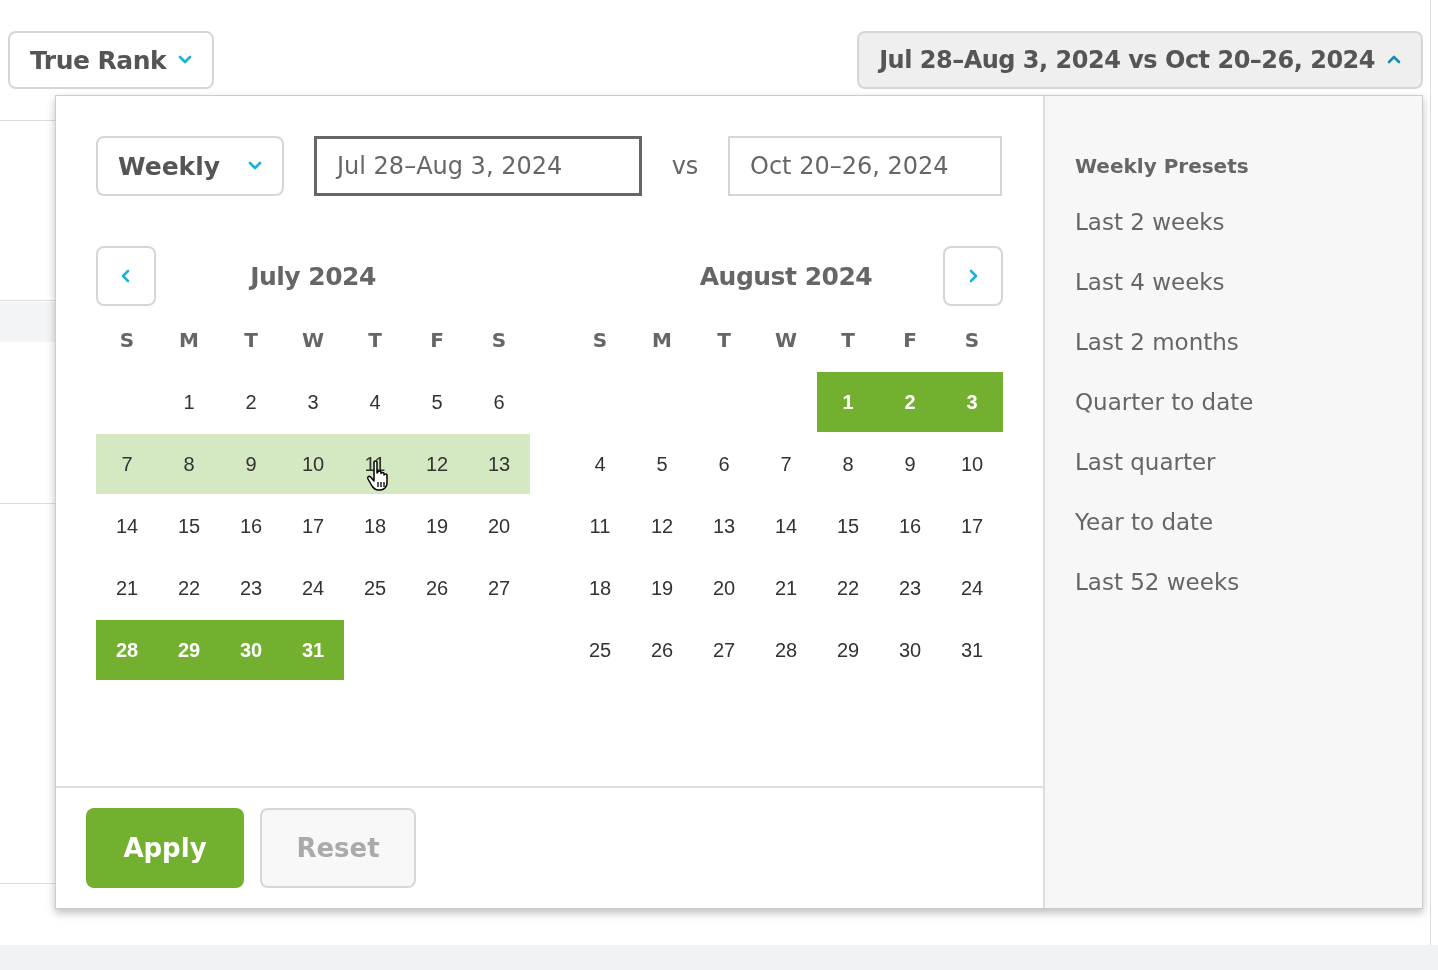 The image size is (1438, 970). What do you see at coordinates (1140, 60) in the screenshot?
I see `date-range-dropdown: Jul 28–Aug 3, 2024 vs Oct 20–26, 2024` at bounding box center [1140, 60].